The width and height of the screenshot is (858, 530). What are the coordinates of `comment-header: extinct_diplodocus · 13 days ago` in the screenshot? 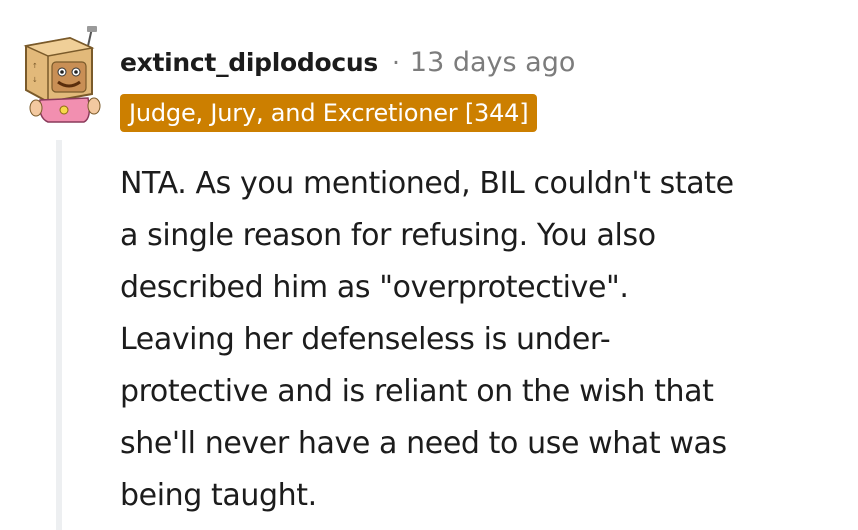 It's located at (347, 62).